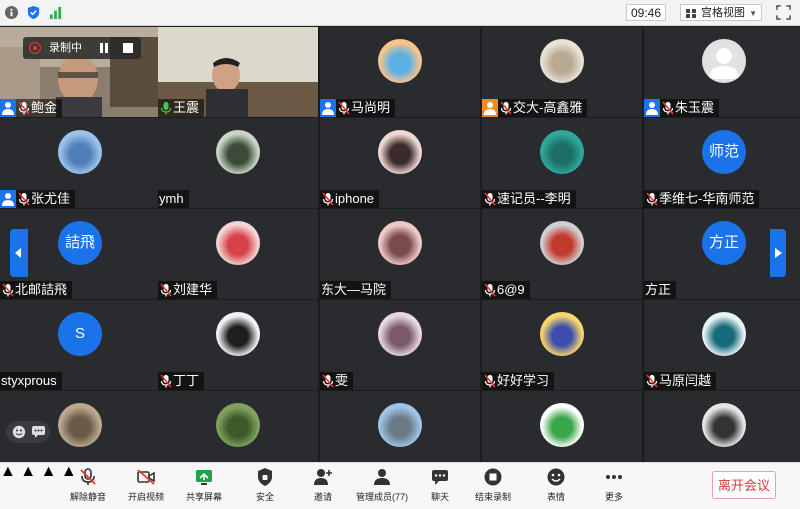  What do you see at coordinates (535, 108) in the screenshot?
I see `participant-nametag: 交大-高鑫雅` at bounding box center [535, 108].